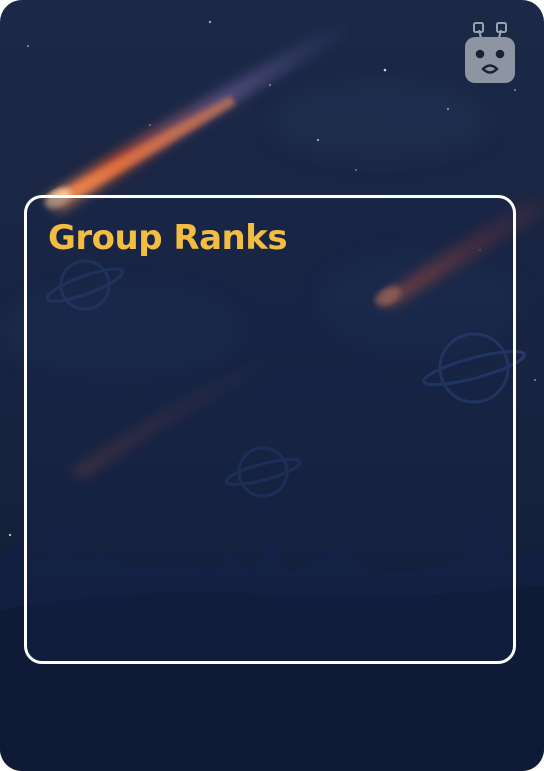  Describe the element at coordinates (490, 52) in the screenshot. I see `robot-face-icon` at that location.